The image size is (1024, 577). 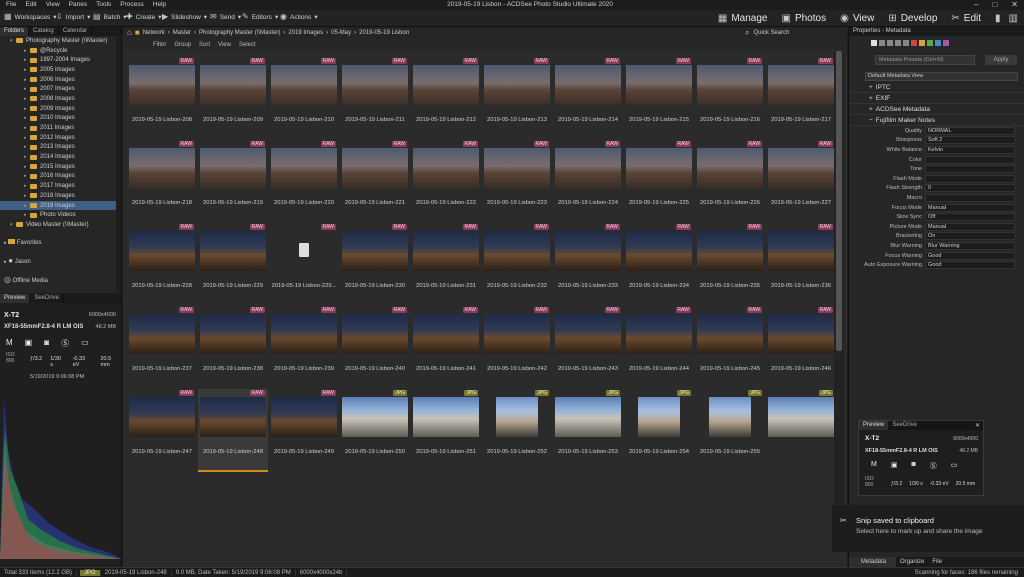 What do you see at coordinates (941, 76) in the screenshot?
I see `metadata-view-select: Default Metadata View` at bounding box center [941, 76].